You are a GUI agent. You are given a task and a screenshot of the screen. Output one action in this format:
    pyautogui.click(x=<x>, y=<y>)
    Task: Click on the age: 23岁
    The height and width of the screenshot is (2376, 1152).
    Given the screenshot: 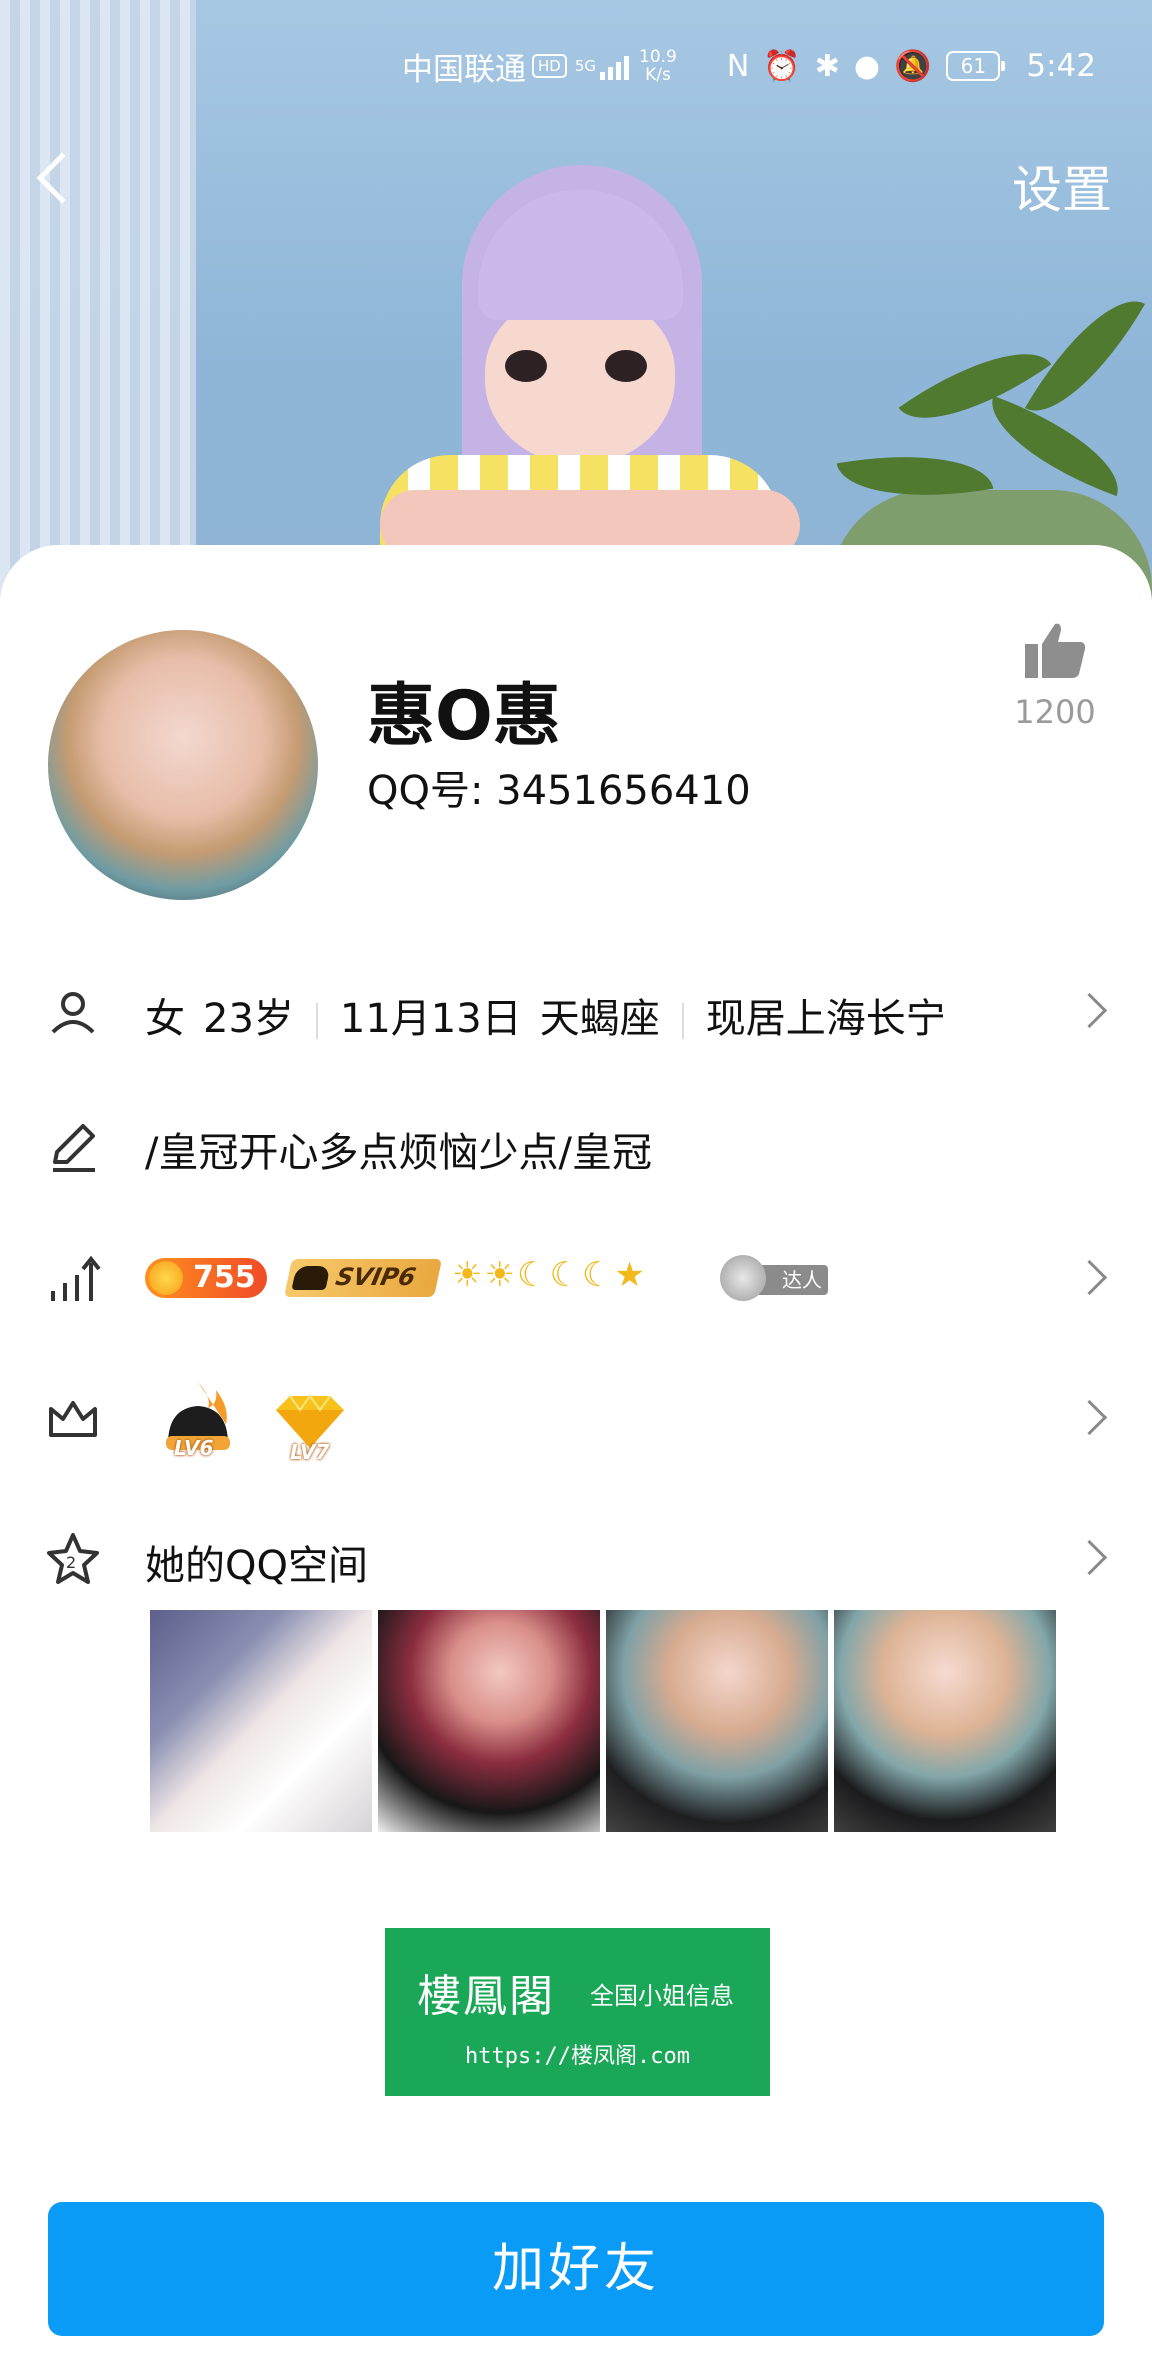 What is the action you would take?
    pyautogui.click(x=248, y=1019)
    